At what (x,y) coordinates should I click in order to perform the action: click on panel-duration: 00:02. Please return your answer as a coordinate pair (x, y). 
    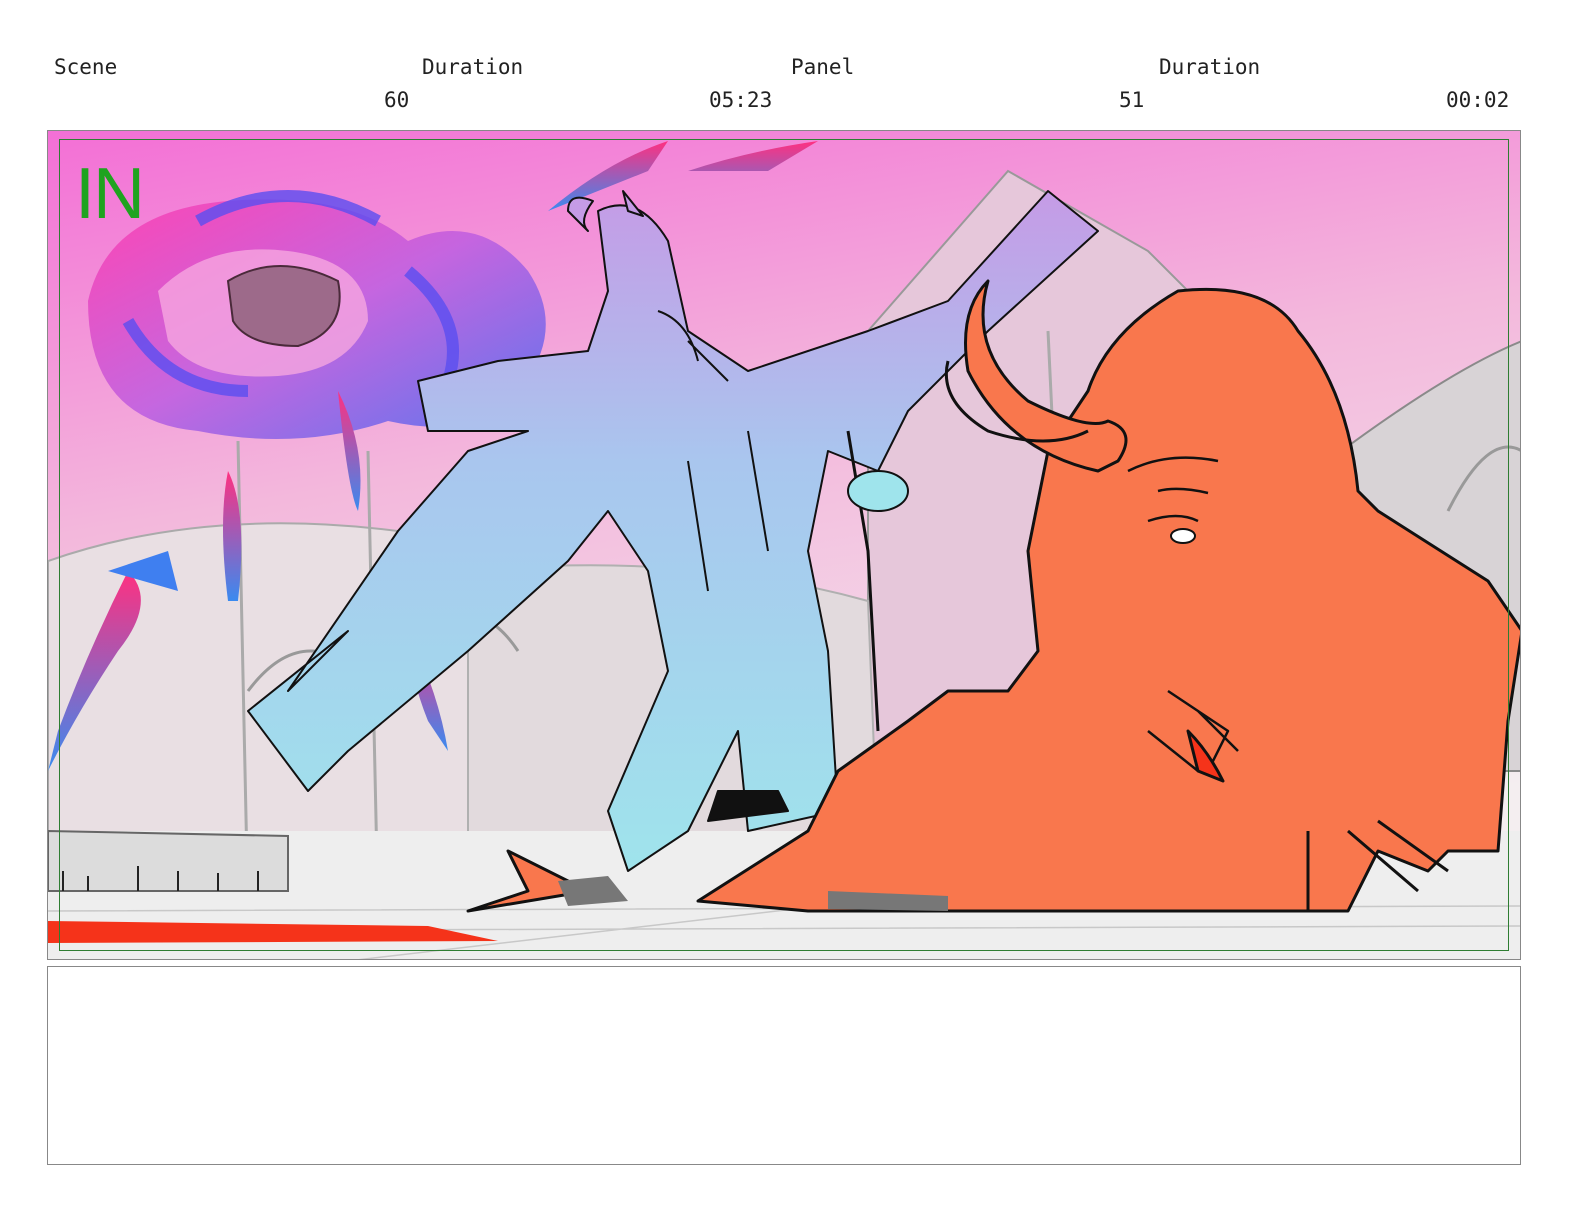
    Looking at the image, I should click on (1478, 100).